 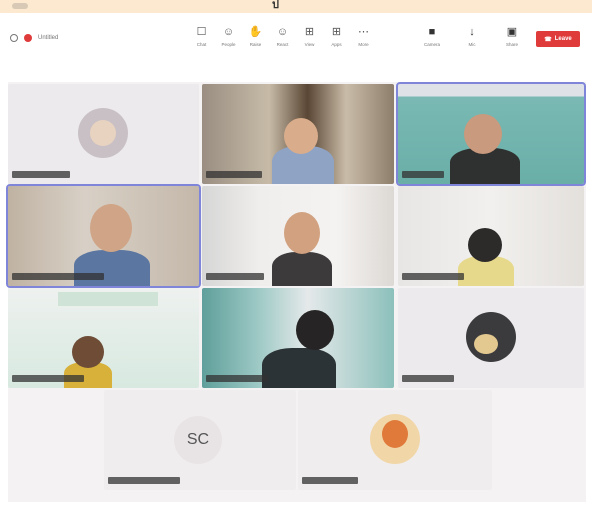 I want to click on more-label: More, so click(x=363, y=44).